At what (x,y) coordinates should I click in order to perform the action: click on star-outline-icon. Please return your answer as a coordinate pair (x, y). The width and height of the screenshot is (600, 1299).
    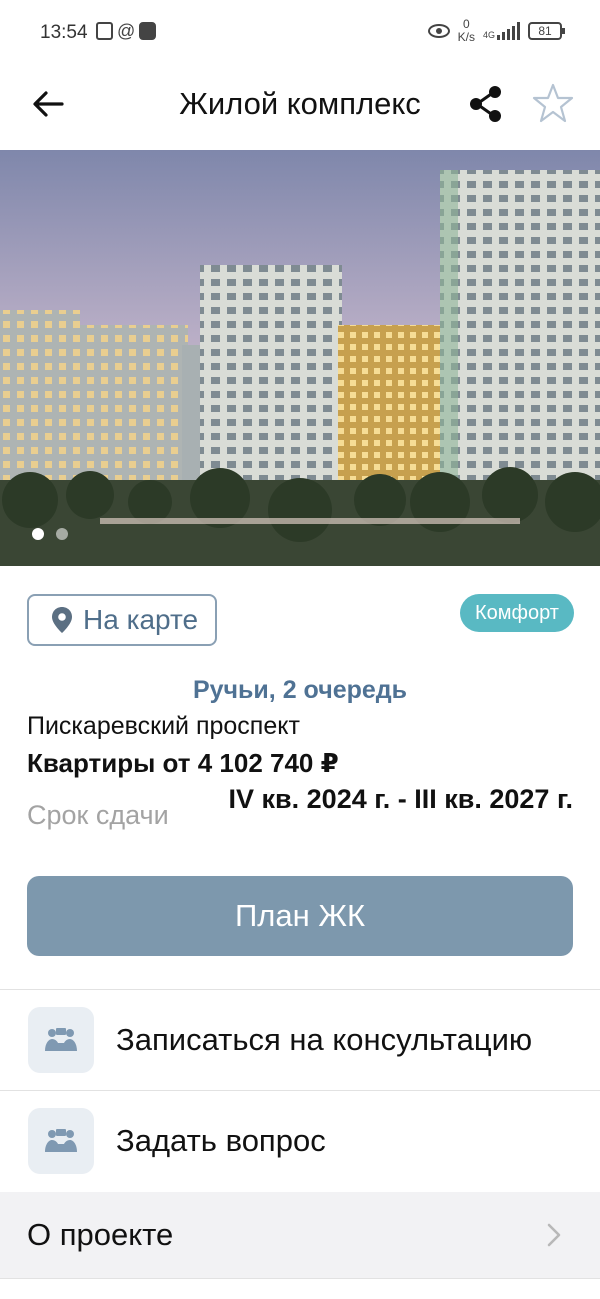
    Looking at the image, I should click on (553, 103).